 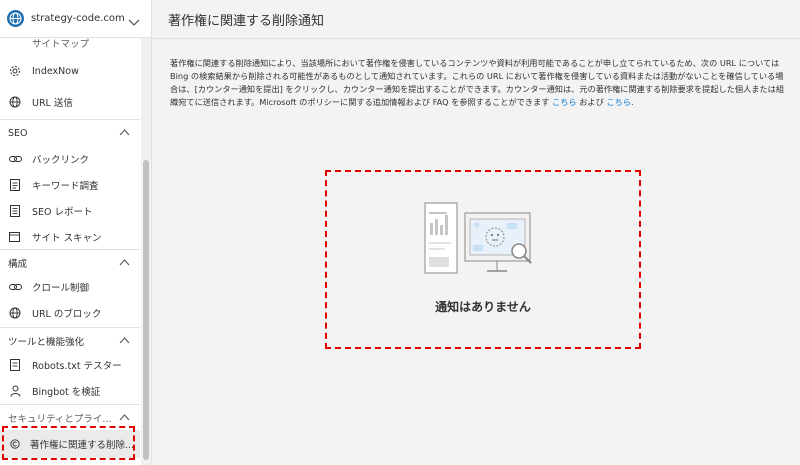 I want to click on section-tools: ツールと機能強化, so click(x=70, y=341).